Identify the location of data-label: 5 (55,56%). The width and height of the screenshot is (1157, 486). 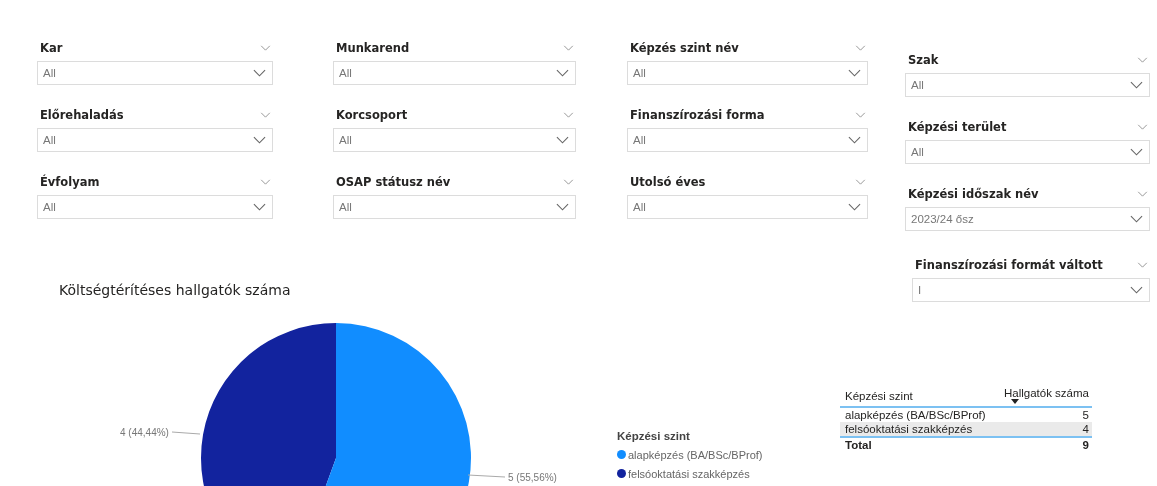
(532, 477).